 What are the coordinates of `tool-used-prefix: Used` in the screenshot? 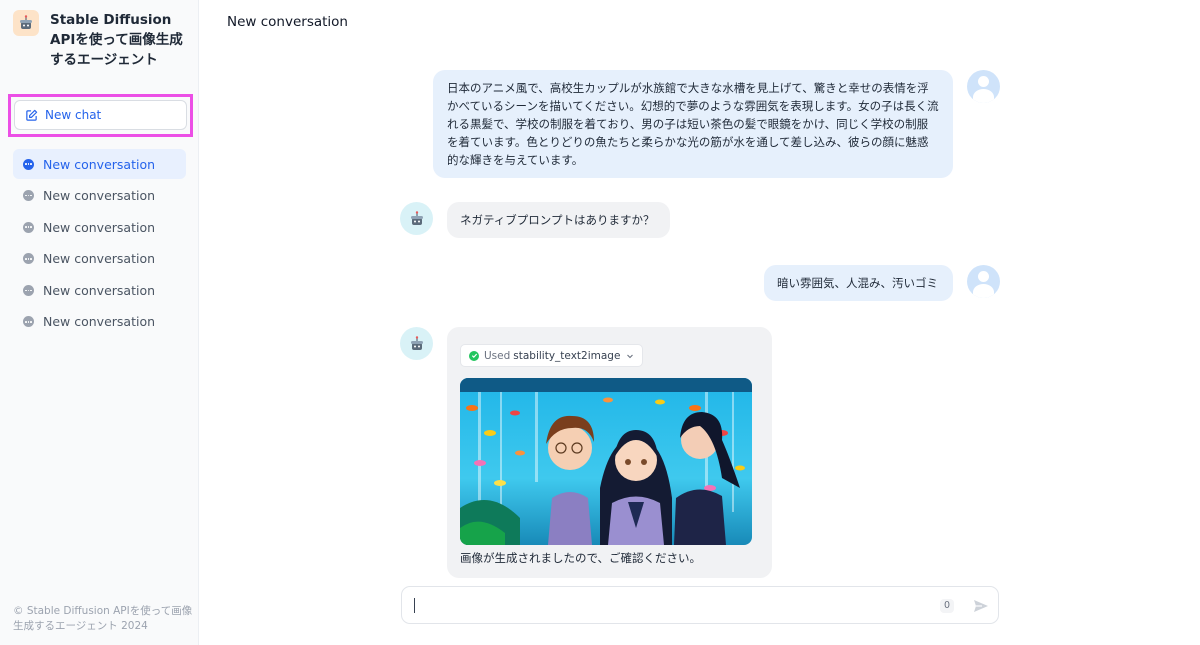 It's located at (497, 355).